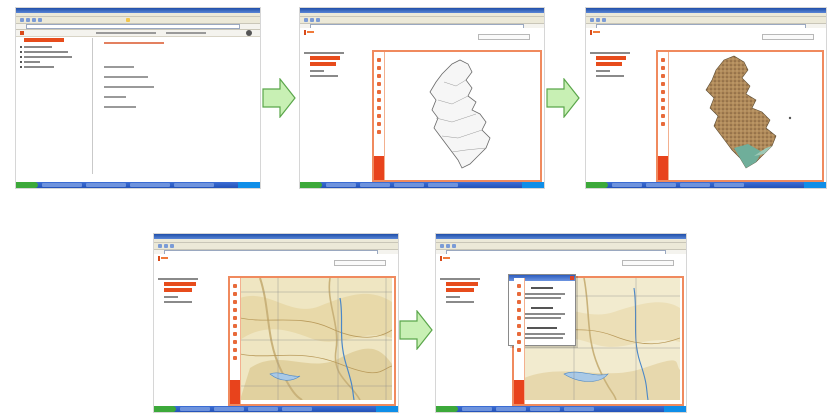 This screenshot has width=832, height=414. What do you see at coordinates (22, 20) in the screenshot?
I see `back-icon` at bounding box center [22, 20].